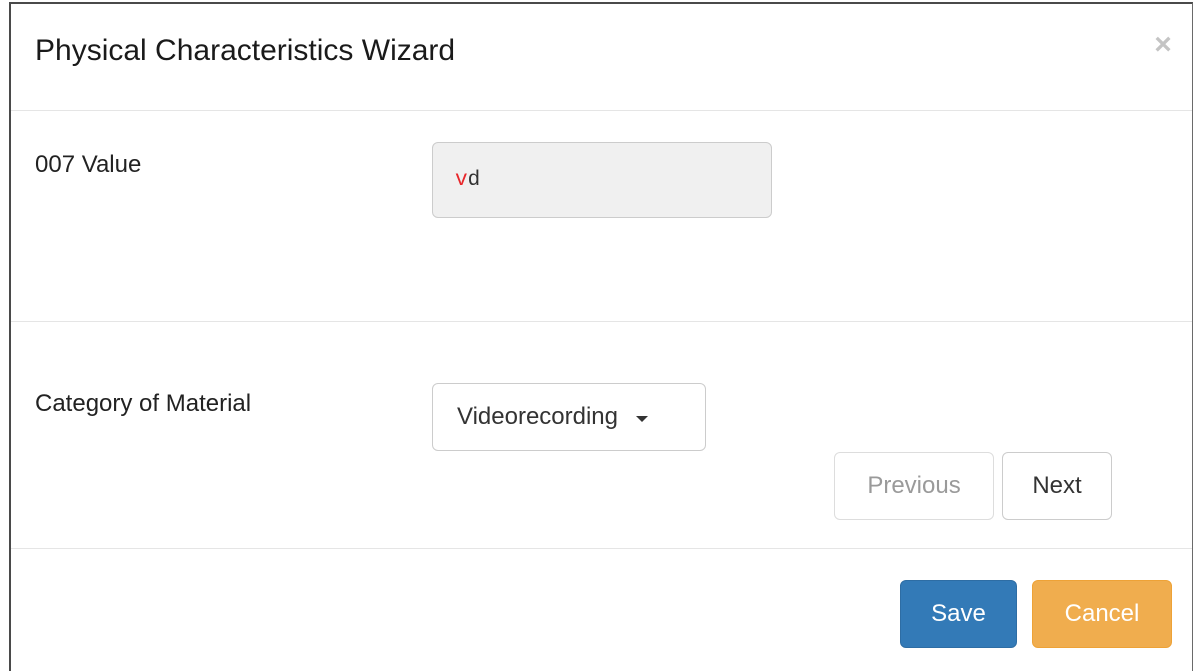 This screenshot has width=1194, height=672. Describe the element at coordinates (958, 614) in the screenshot. I see `save-button: Save` at that location.